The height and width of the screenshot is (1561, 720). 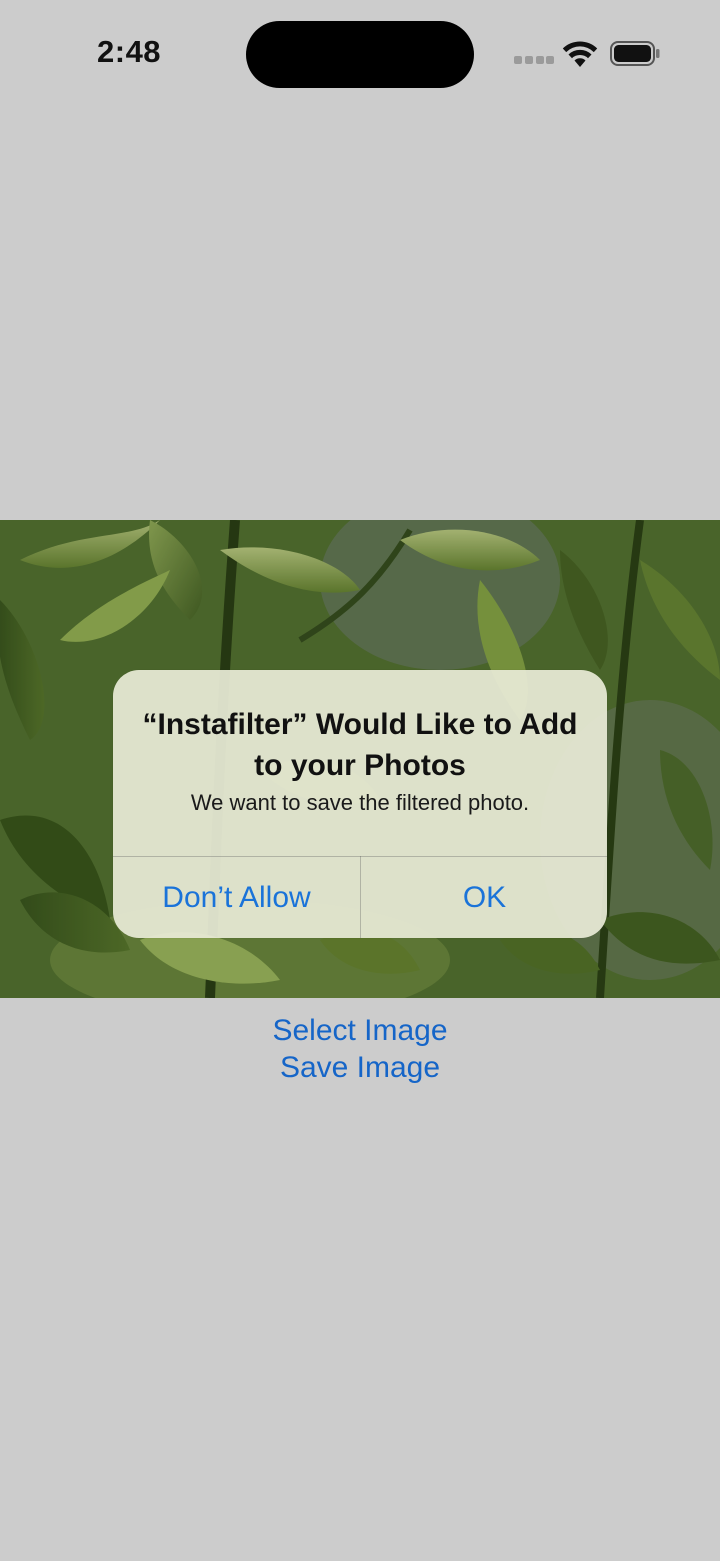 I want to click on dynamic-island, so click(x=360, y=54).